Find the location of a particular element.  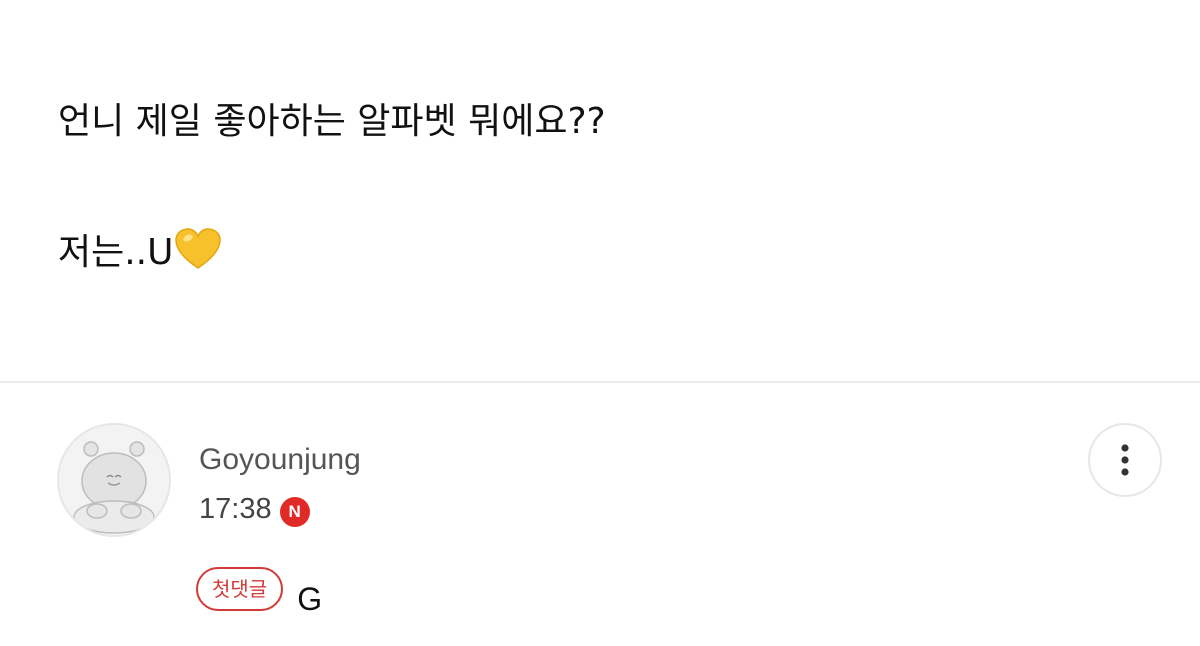

bear-character-avatar-icon is located at coordinates (114, 480).